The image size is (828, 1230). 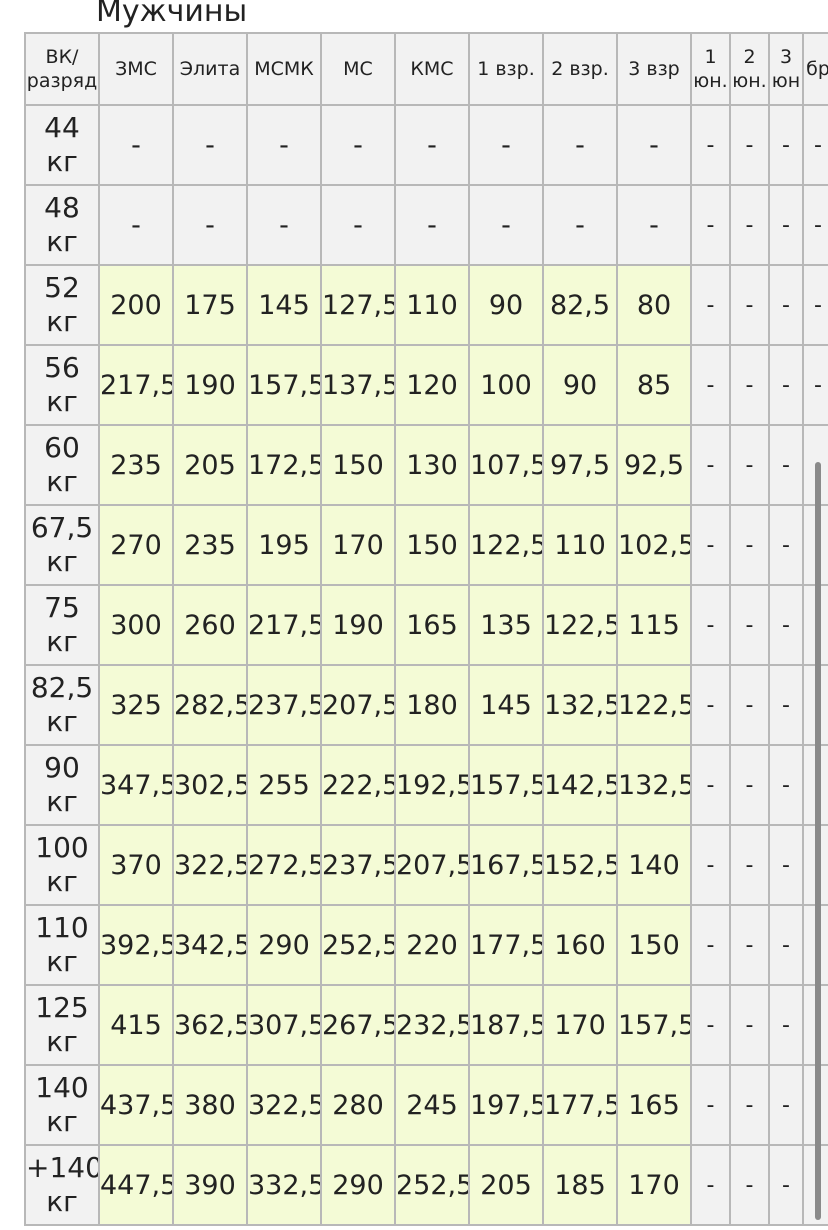 I want to click on table-cell: 222,5, so click(x=358, y=785).